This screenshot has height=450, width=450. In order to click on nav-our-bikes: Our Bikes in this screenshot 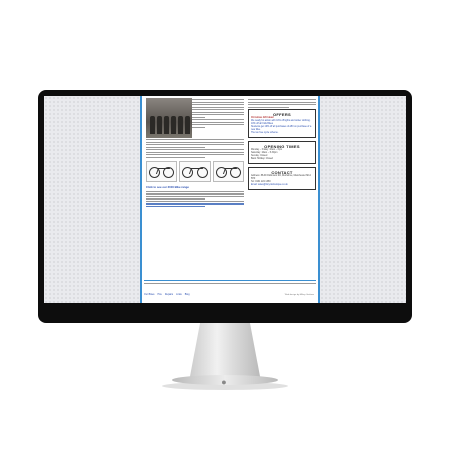, I will do `click(149, 294)`.